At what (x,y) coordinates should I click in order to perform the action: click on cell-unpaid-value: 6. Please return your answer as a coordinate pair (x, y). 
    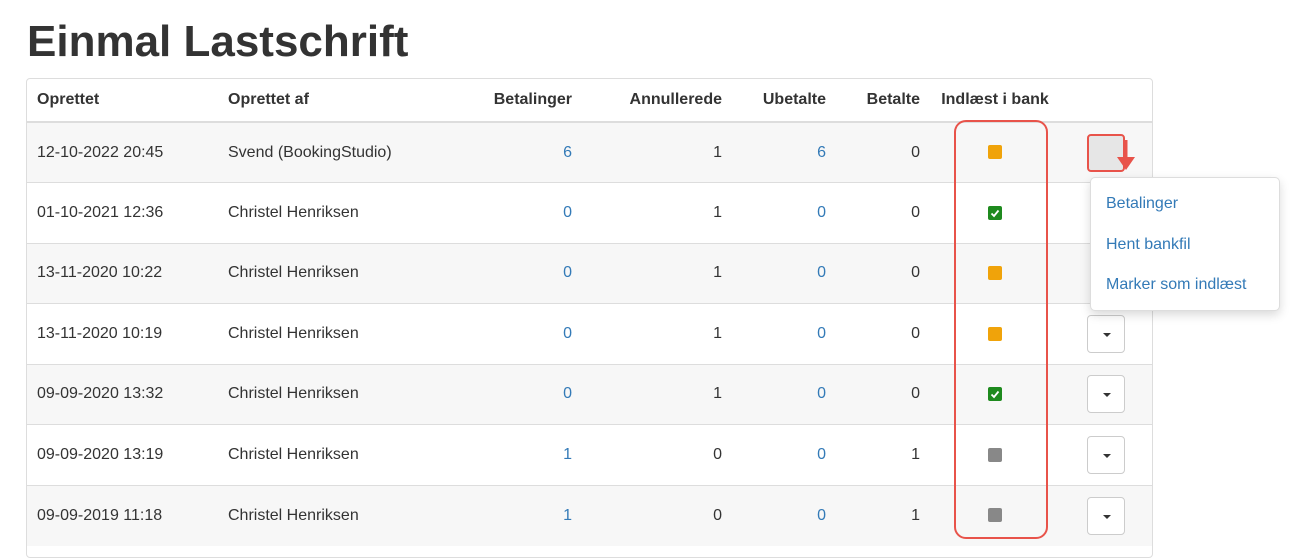
    Looking at the image, I should click on (821, 152).